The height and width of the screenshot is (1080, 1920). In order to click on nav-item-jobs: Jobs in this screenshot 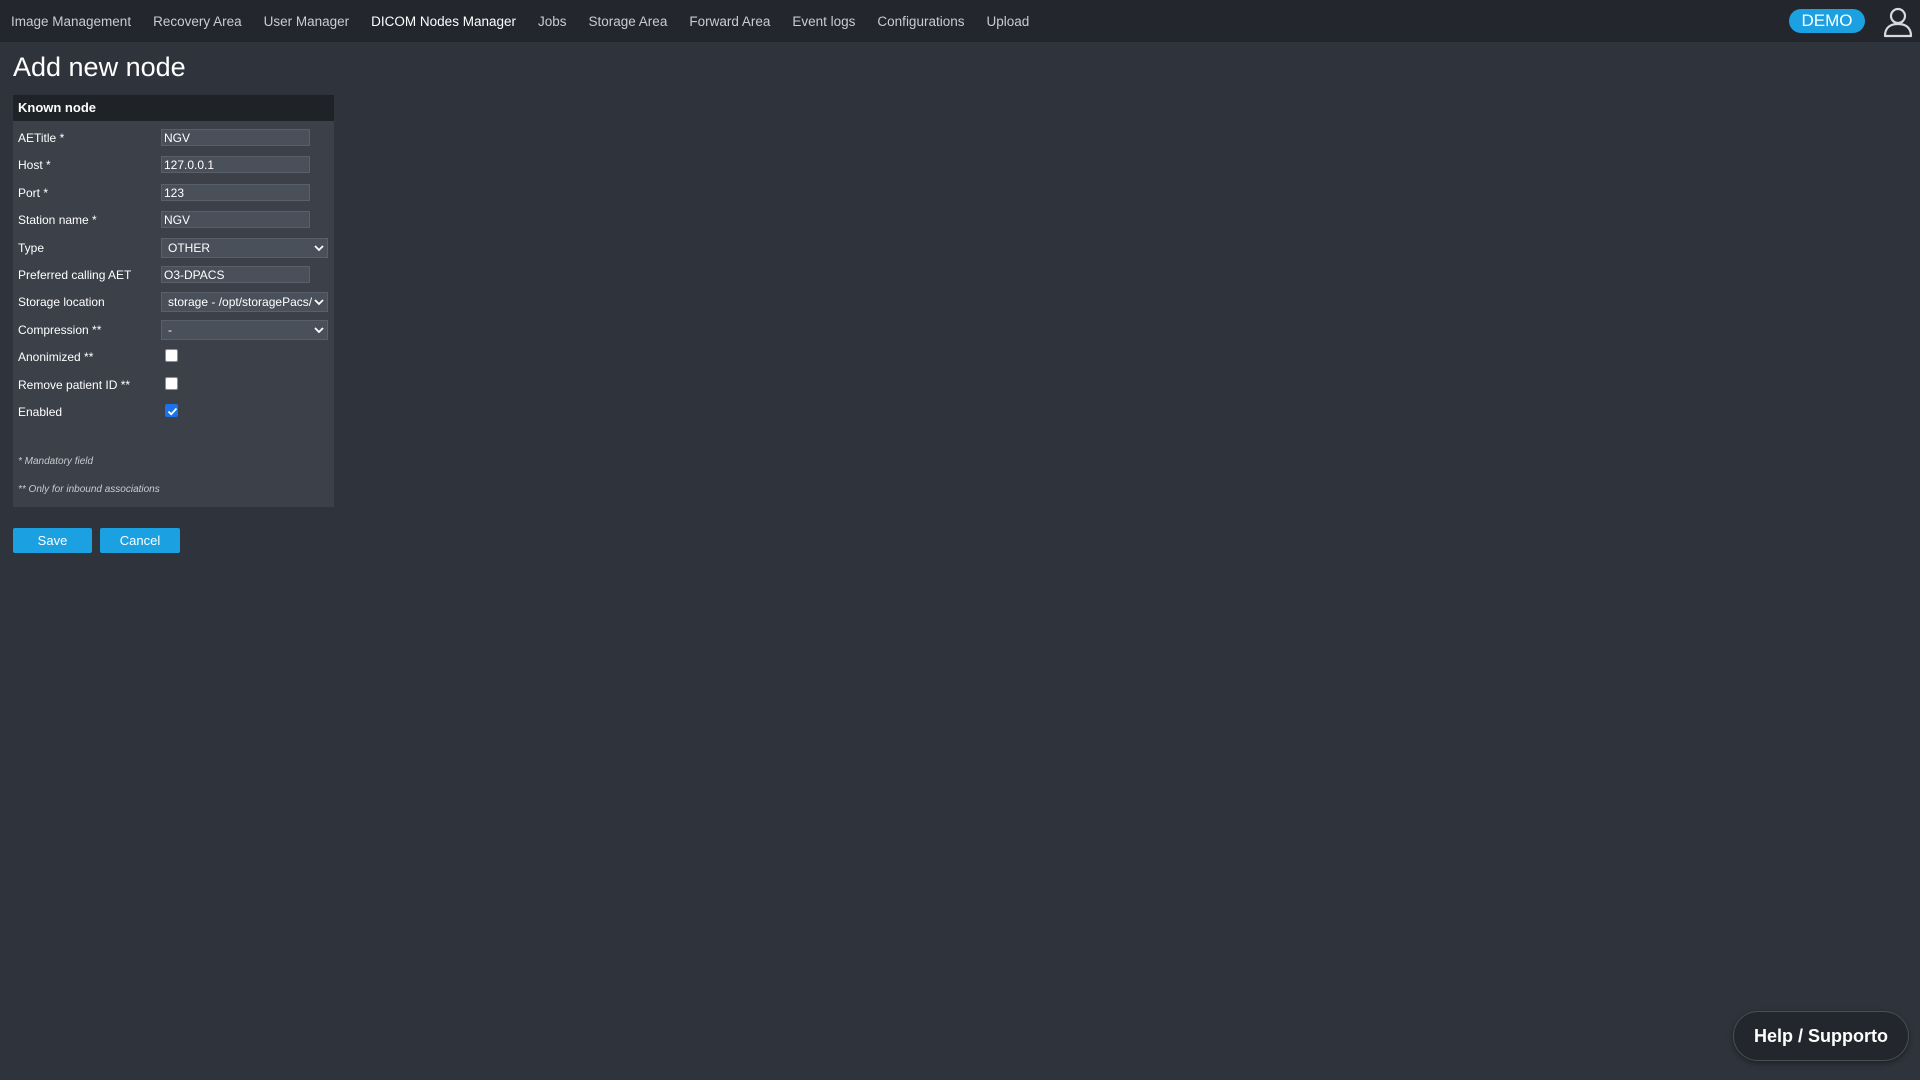, I will do `click(552, 21)`.